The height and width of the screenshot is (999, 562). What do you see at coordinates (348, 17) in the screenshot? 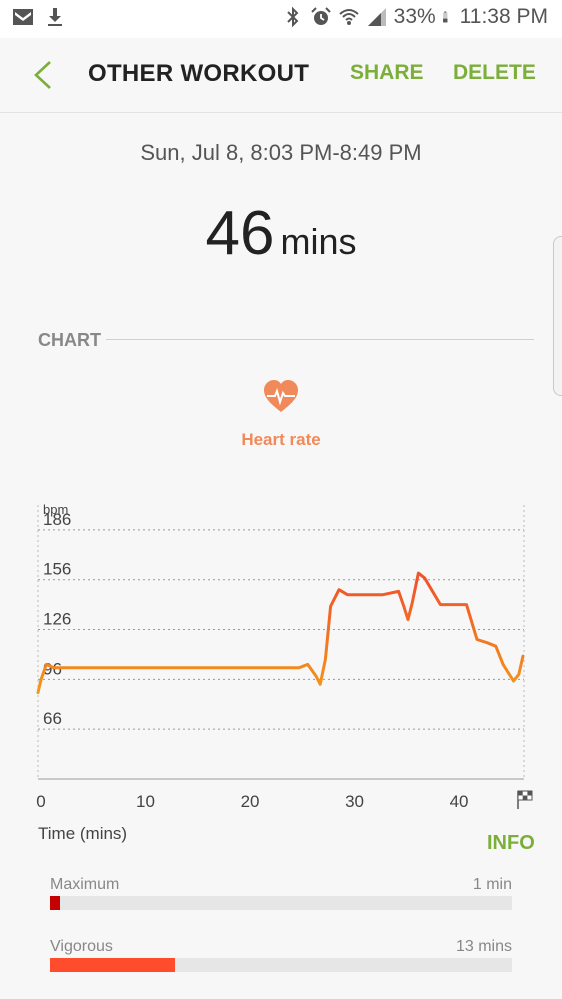
I see `wifi-icon` at bounding box center [348, 17].